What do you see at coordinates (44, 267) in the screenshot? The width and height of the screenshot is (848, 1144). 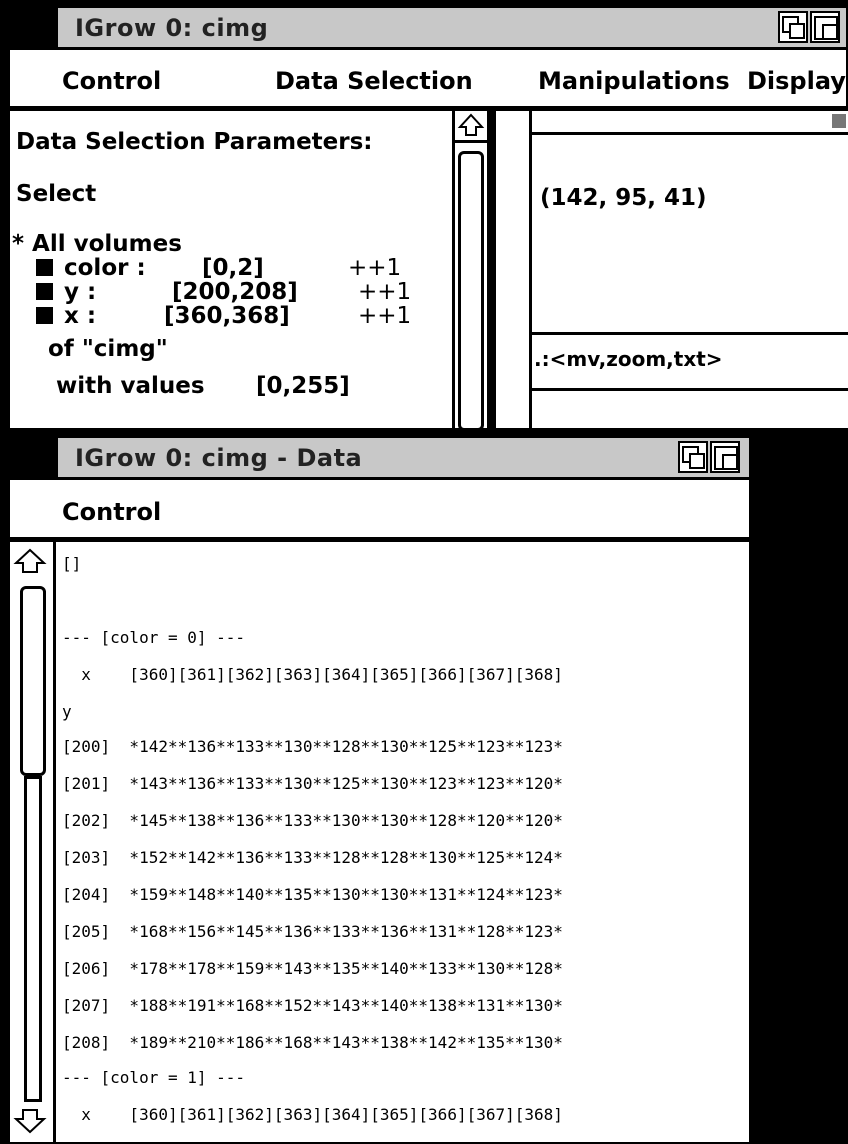 I see `checkbox-color` at bounding box center [44, 267].